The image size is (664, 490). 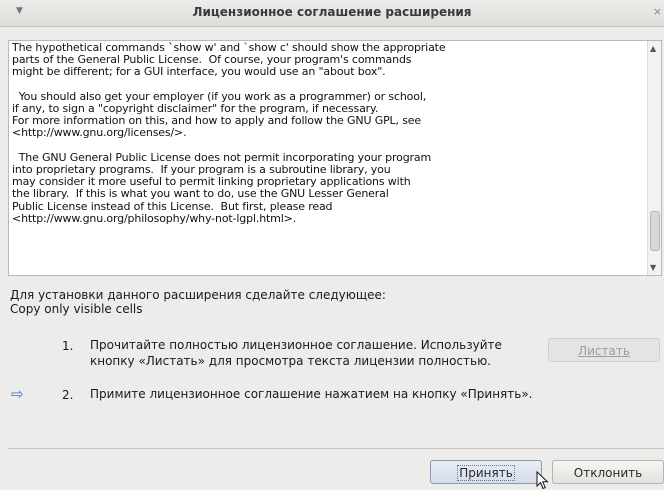 What do you see at coordinates (17, 394) in the screenshot?
I see `current-step-arrow-icon: ⇨` at bounding box center [17, 394].